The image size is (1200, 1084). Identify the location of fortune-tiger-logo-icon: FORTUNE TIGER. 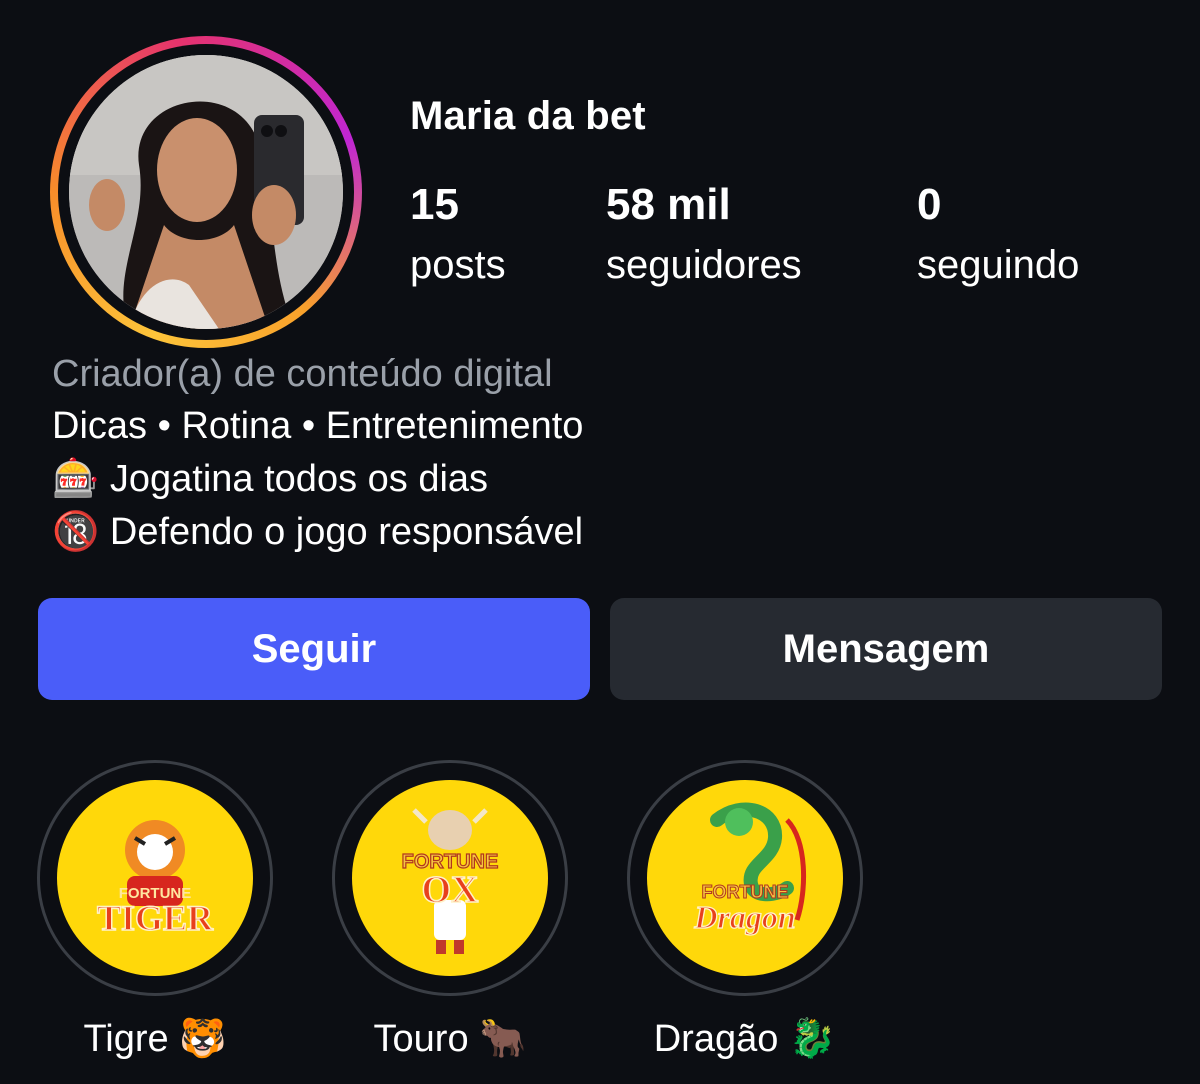
(155, 879).